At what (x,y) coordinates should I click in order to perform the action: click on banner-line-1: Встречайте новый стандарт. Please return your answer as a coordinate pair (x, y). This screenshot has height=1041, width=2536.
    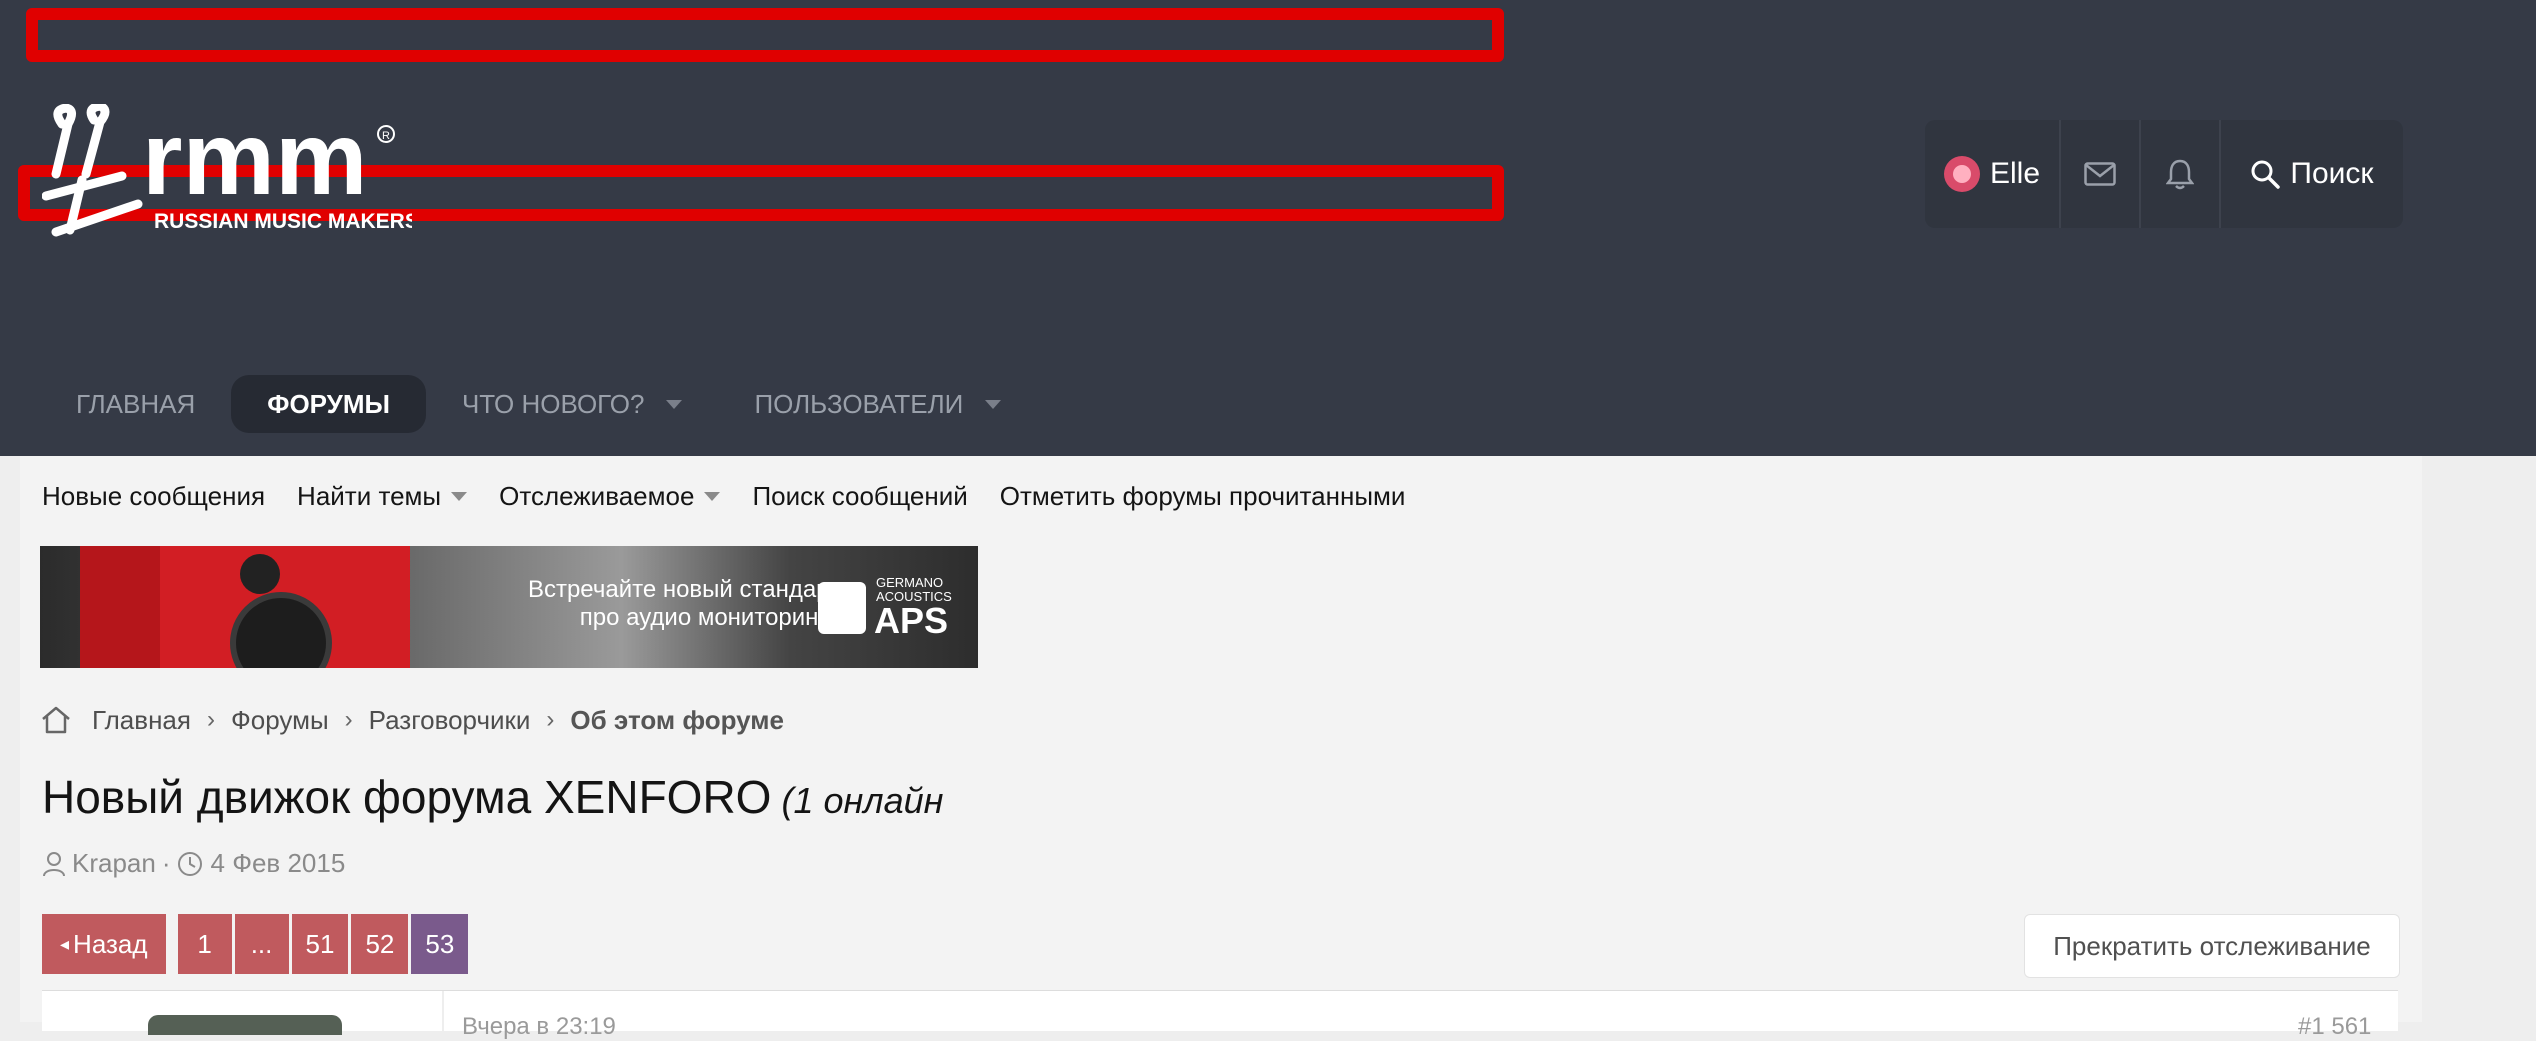
    Looking at the image, I should click on (683, 589).